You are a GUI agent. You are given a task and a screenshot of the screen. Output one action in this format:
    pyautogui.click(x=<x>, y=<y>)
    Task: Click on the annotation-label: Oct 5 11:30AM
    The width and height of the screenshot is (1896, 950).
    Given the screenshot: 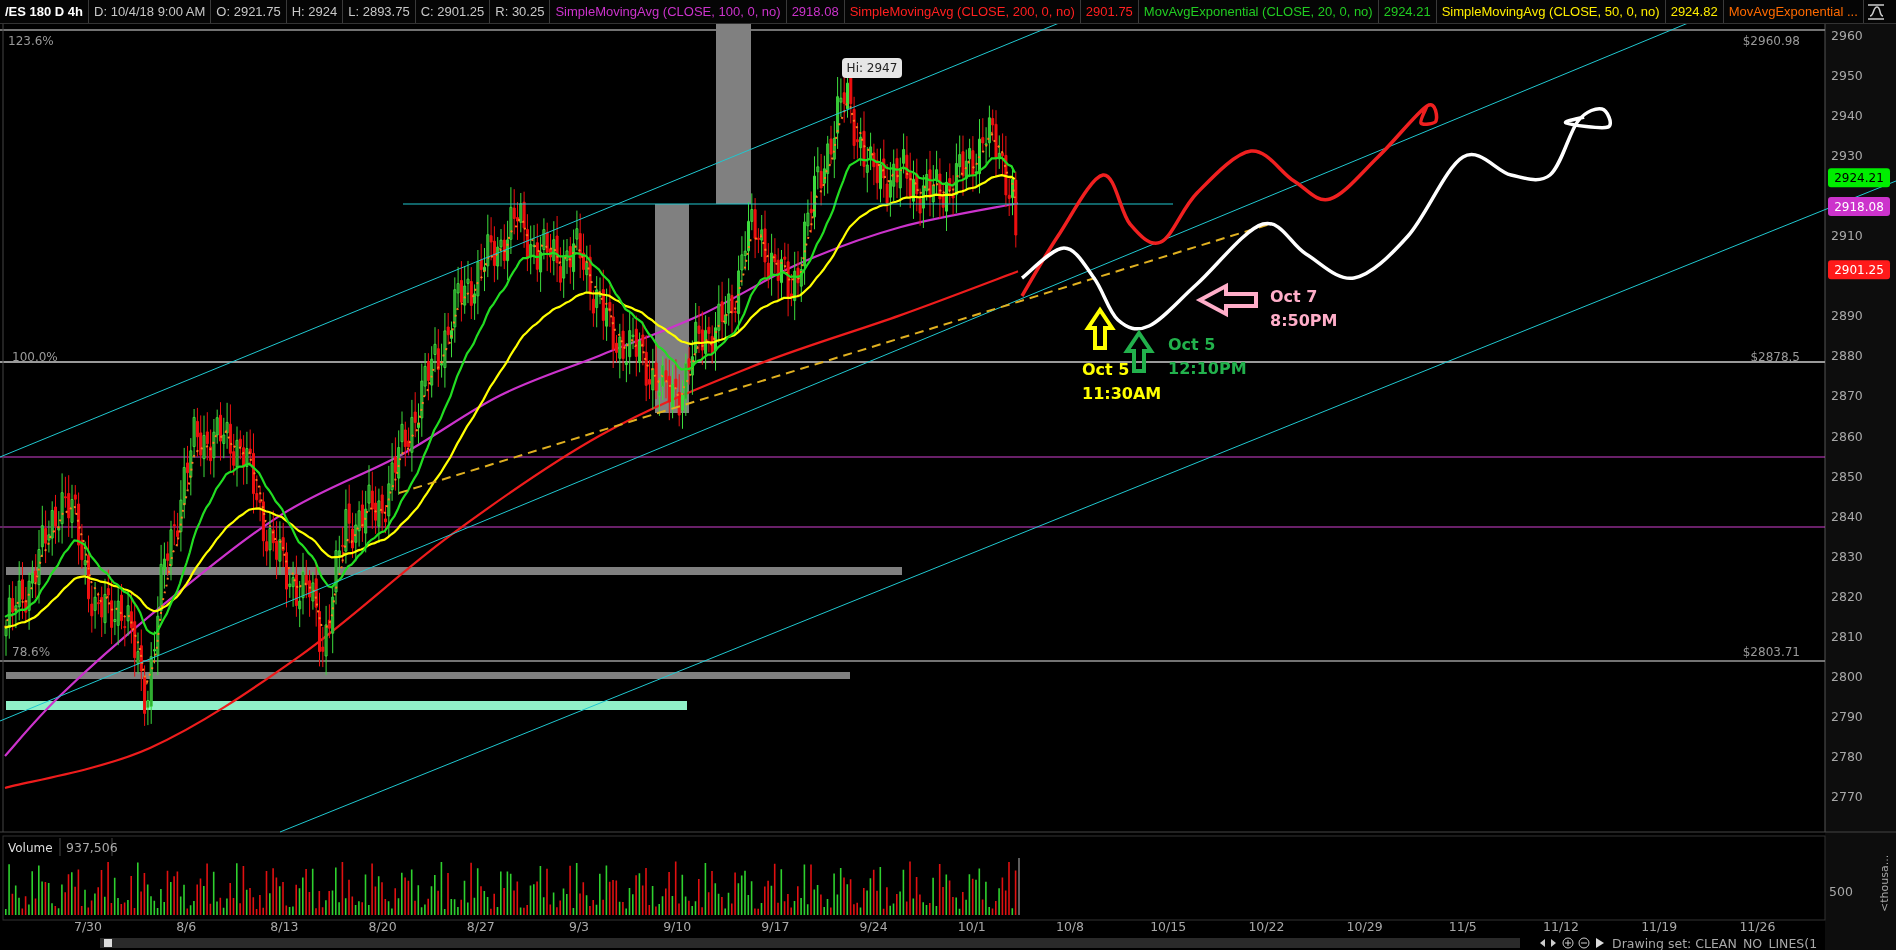 What is the action you would take?
    pyautogui.click(x=1122, y=381)
    